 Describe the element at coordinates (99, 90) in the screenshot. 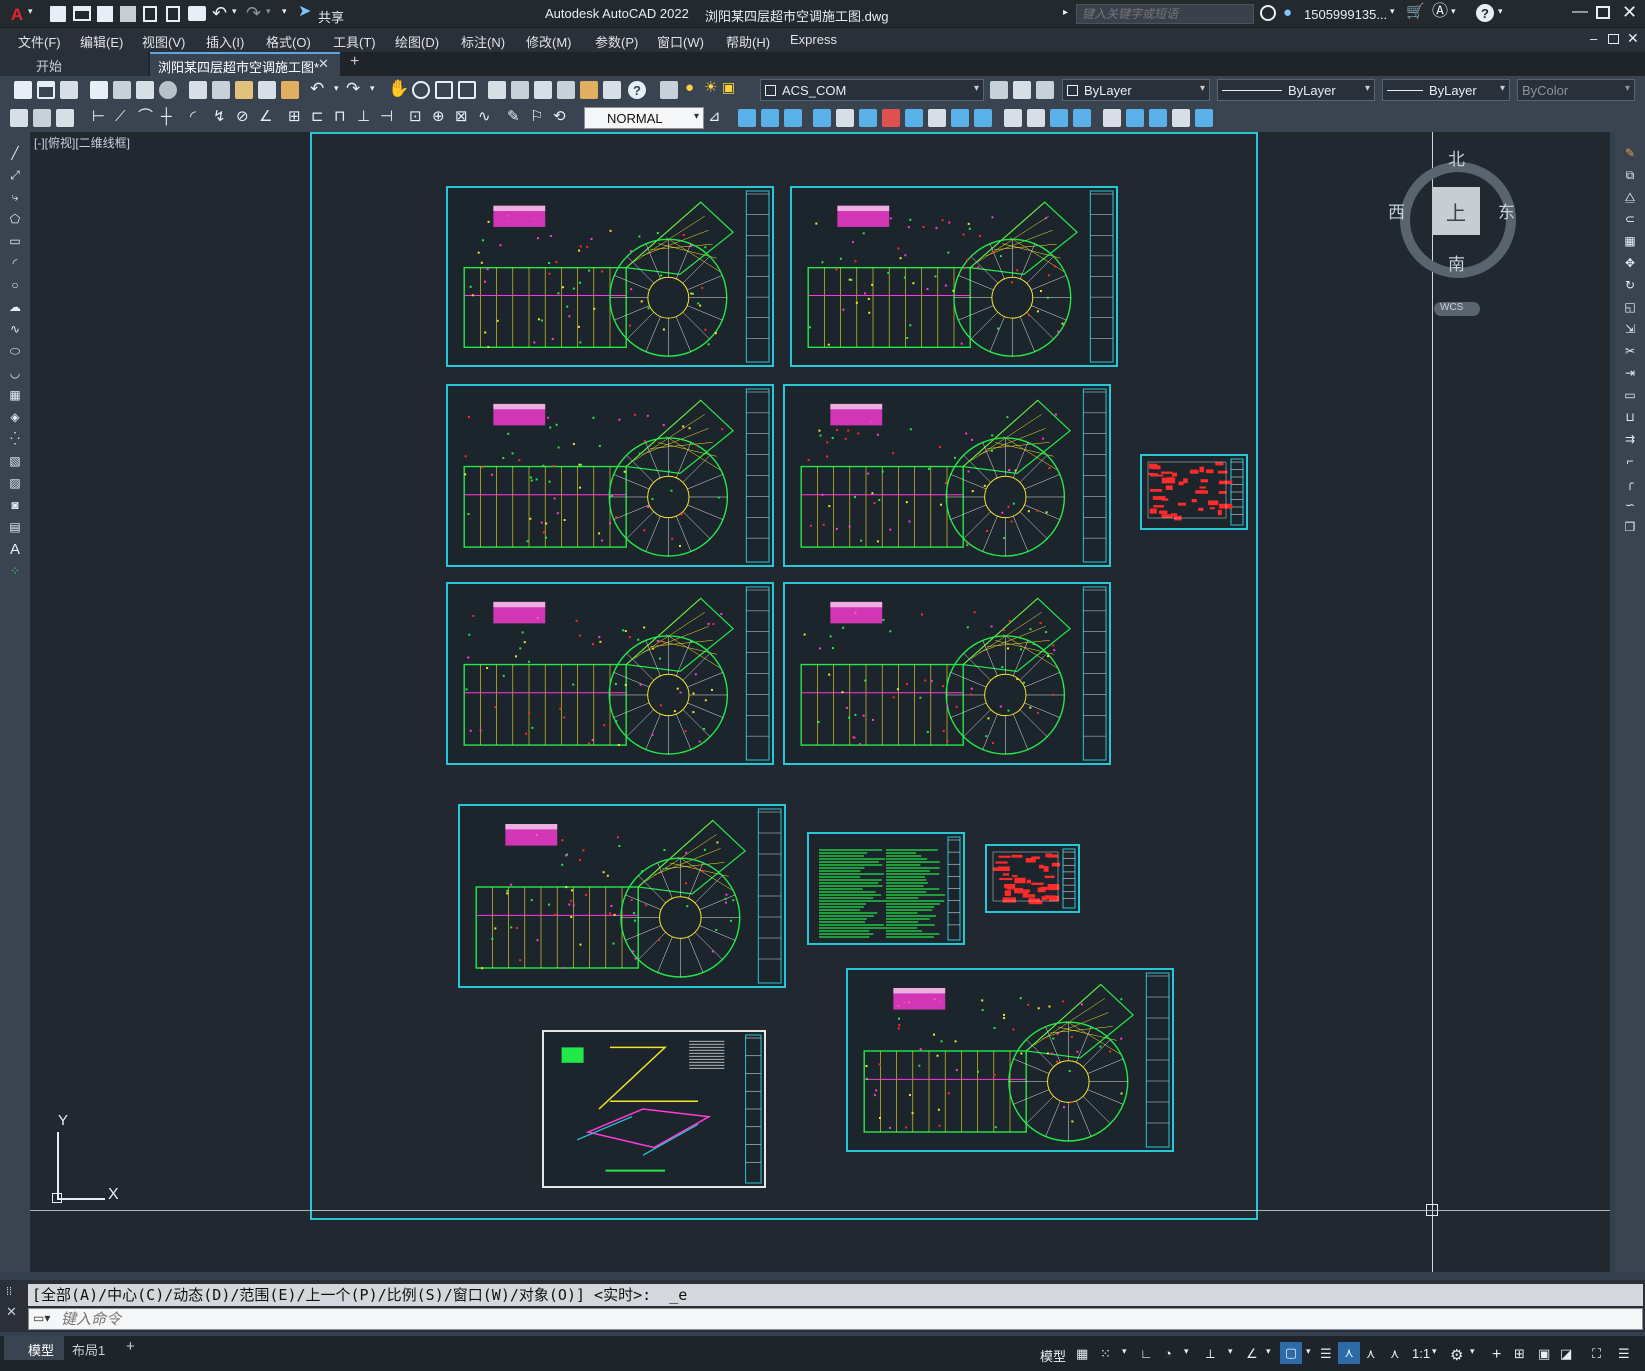

I see `plot-icon` at that location.